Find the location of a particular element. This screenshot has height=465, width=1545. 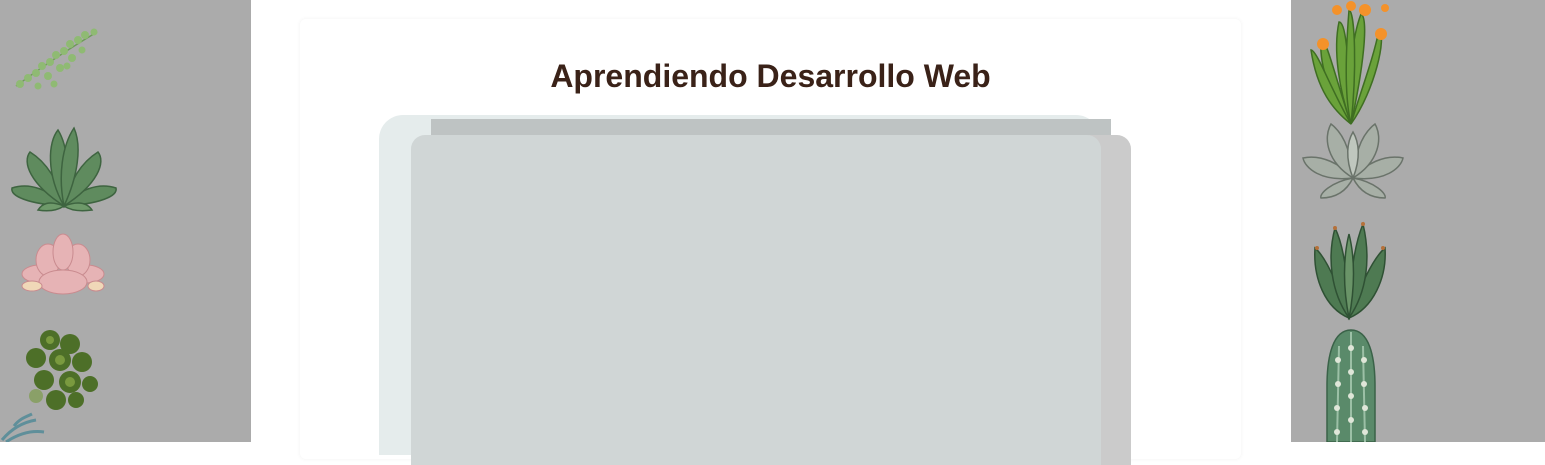

flowering-cactus-icon is located at coordinates (1349, 63).